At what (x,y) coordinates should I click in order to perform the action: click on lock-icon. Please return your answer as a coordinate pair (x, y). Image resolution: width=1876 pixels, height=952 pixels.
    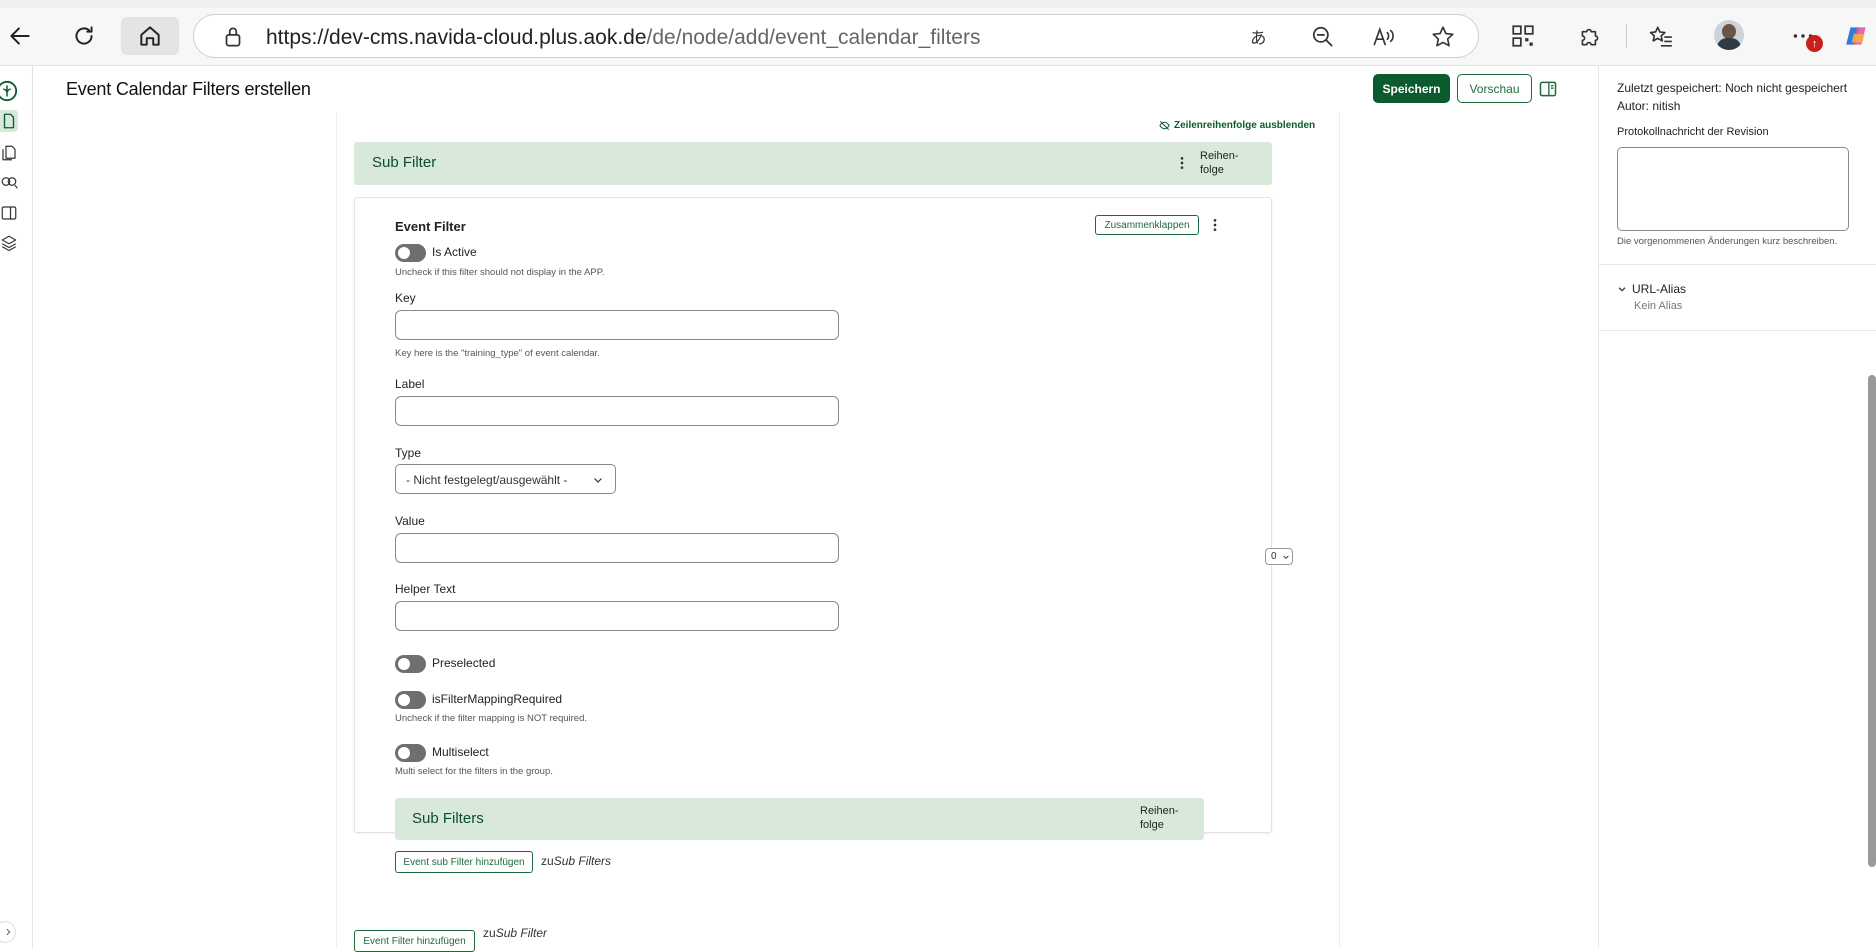
    Looking at the image, I should click on (233, 37).